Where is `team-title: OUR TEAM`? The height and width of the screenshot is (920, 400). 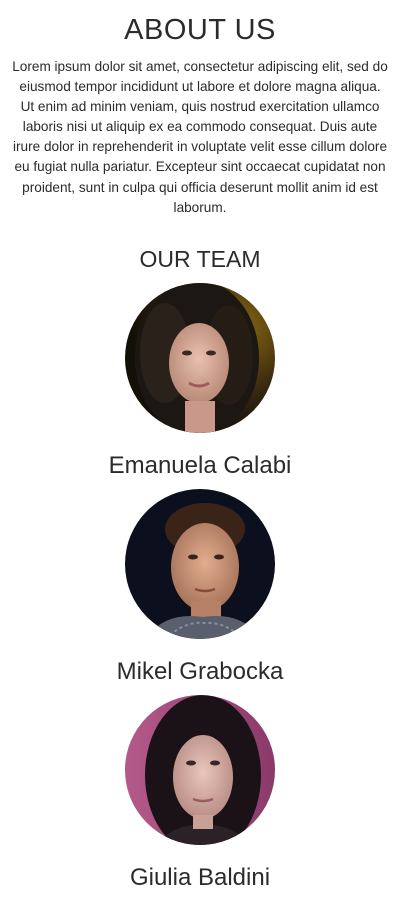 team-title: OUR TEAM is located at coordinates (200, 259).